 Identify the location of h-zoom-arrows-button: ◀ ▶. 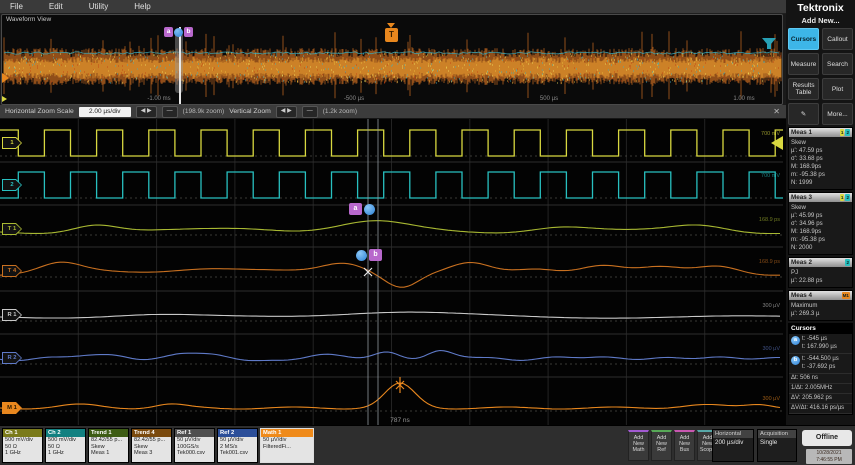
(146, 111).